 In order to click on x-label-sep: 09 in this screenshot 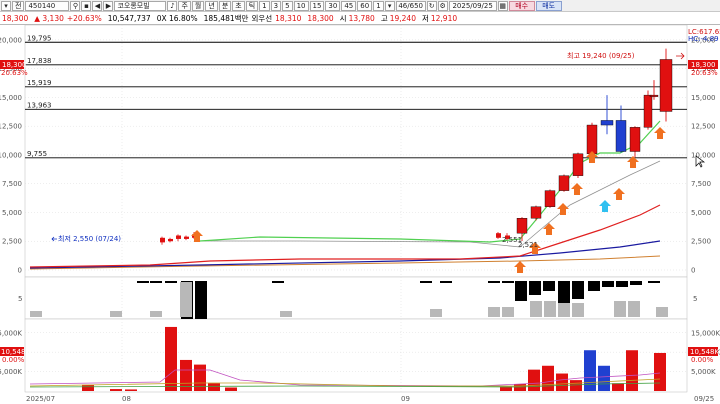, I will do `click(405, 399)`.